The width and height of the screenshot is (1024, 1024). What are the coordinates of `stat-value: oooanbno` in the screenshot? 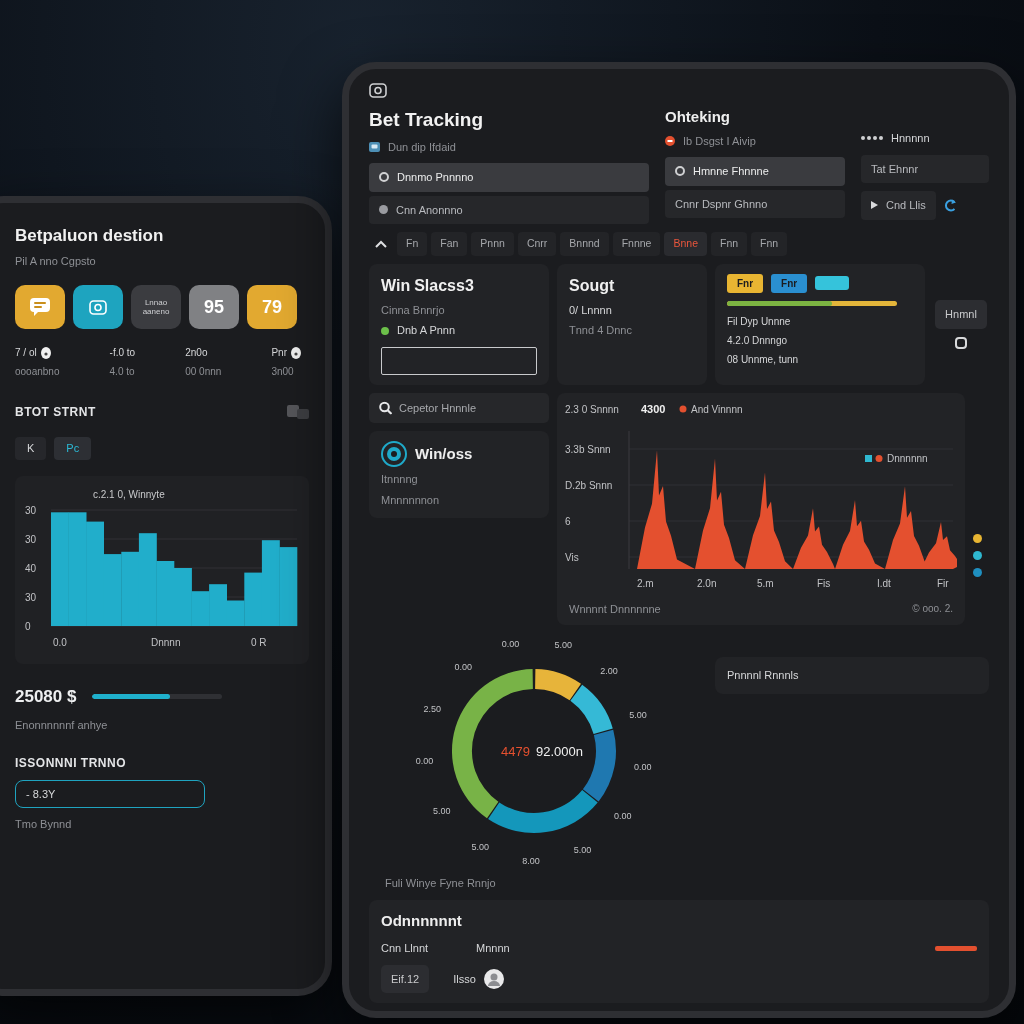 It's located at (37, 372).